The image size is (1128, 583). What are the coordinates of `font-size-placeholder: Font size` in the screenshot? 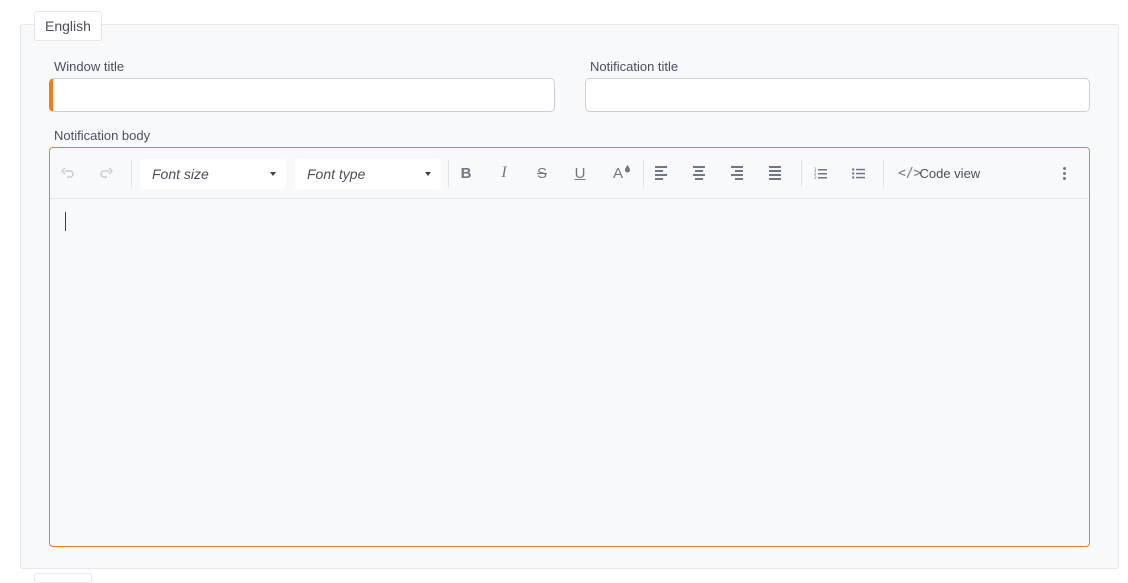 It's located at (180, 174).